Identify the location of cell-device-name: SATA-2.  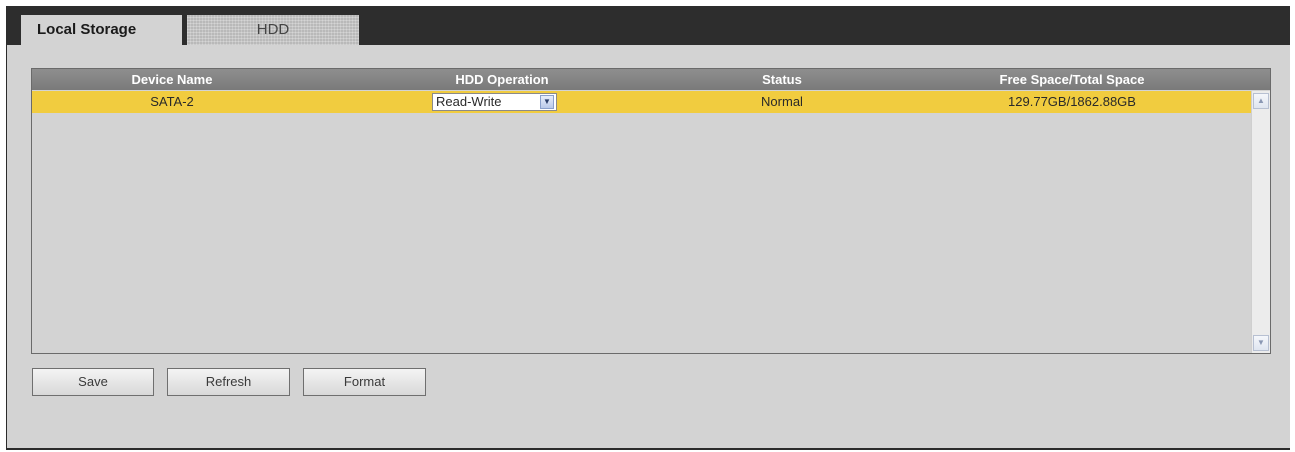
(172, 101).